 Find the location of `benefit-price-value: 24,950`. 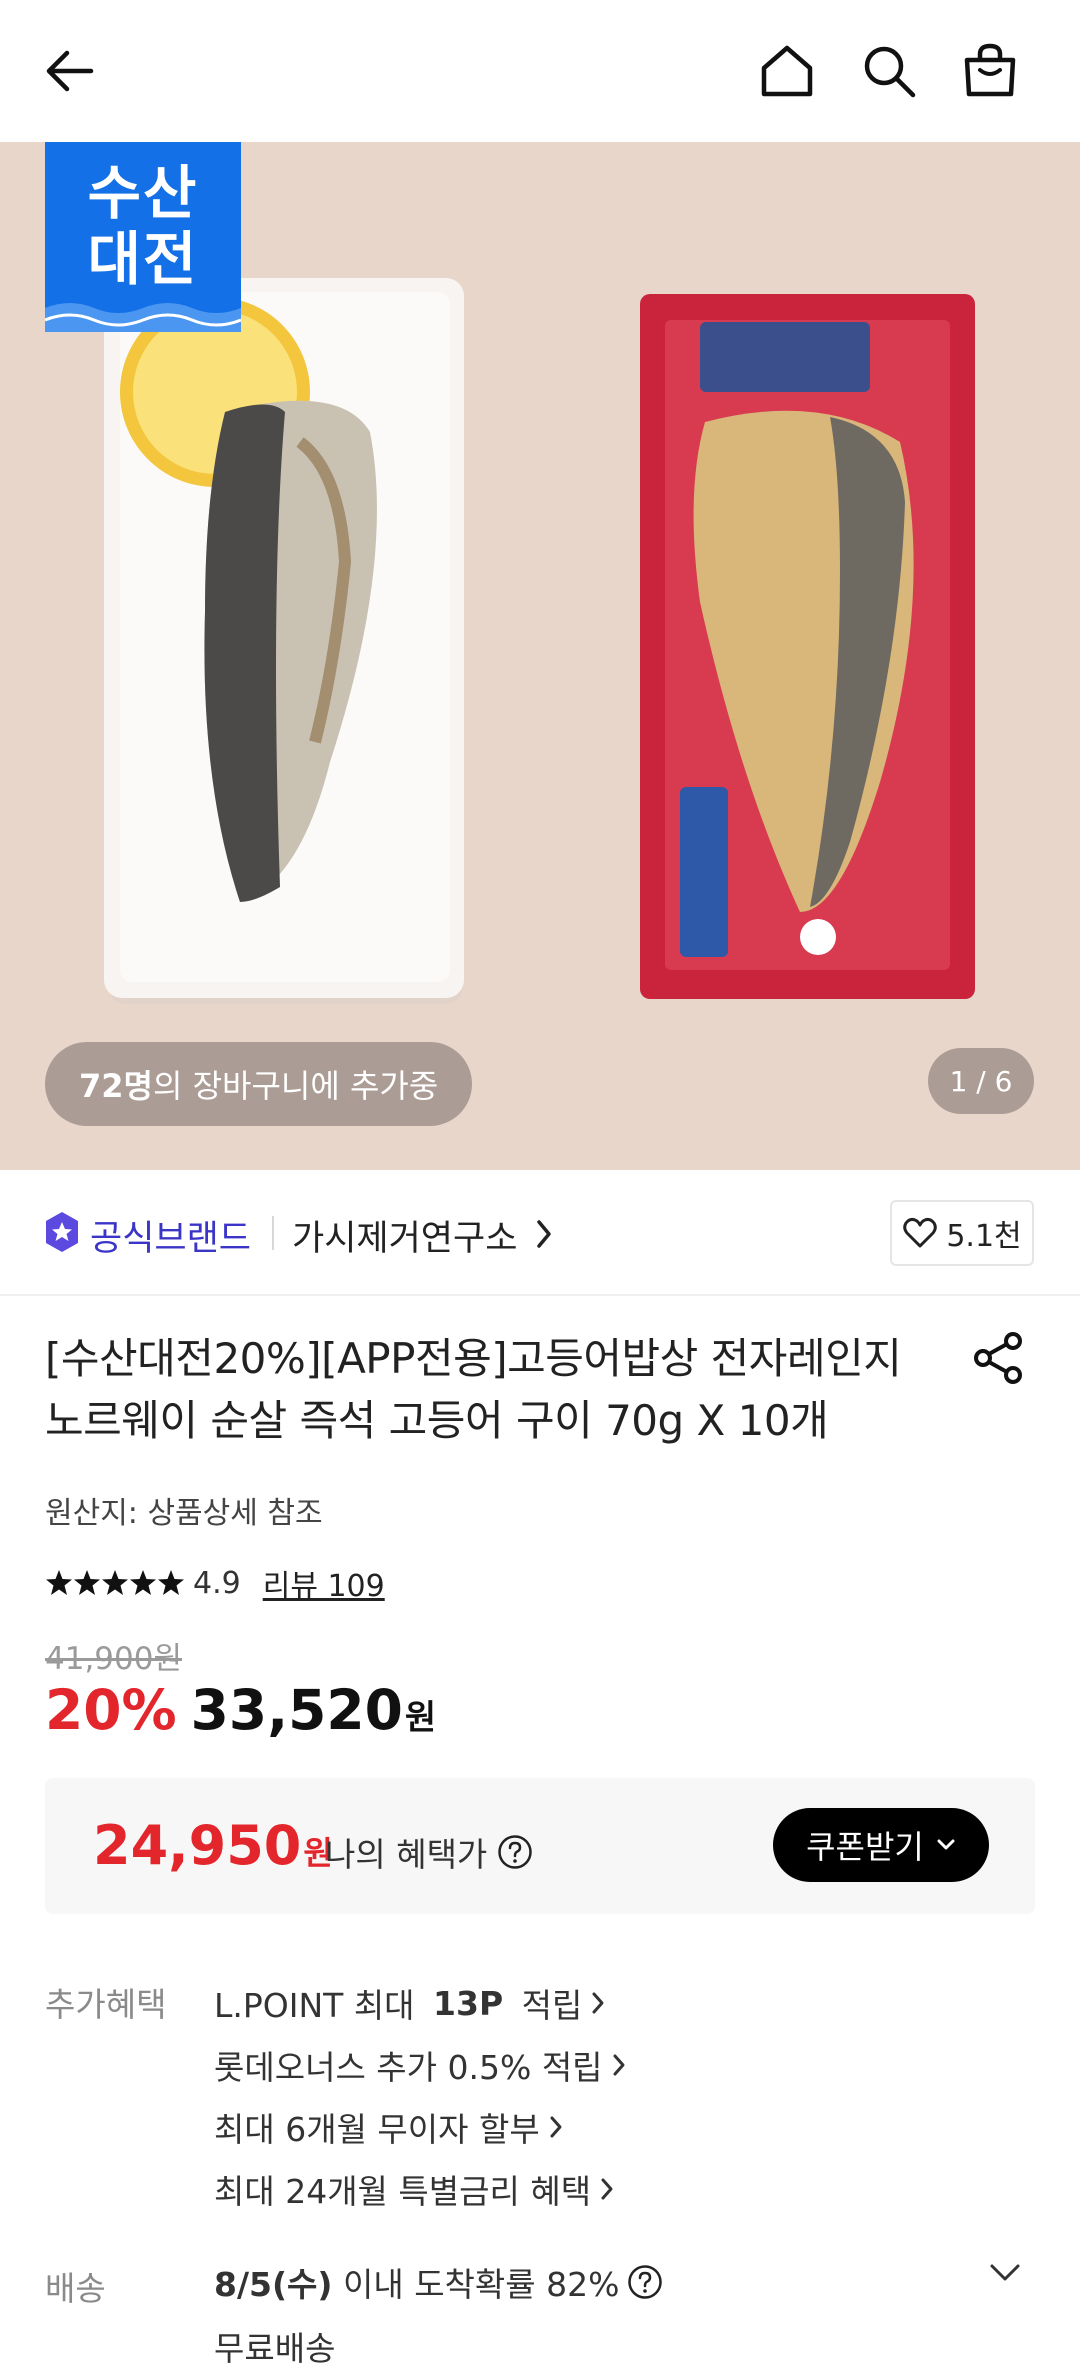

benefit-price-value: 24,950 is located at coordinates (197, 1845).